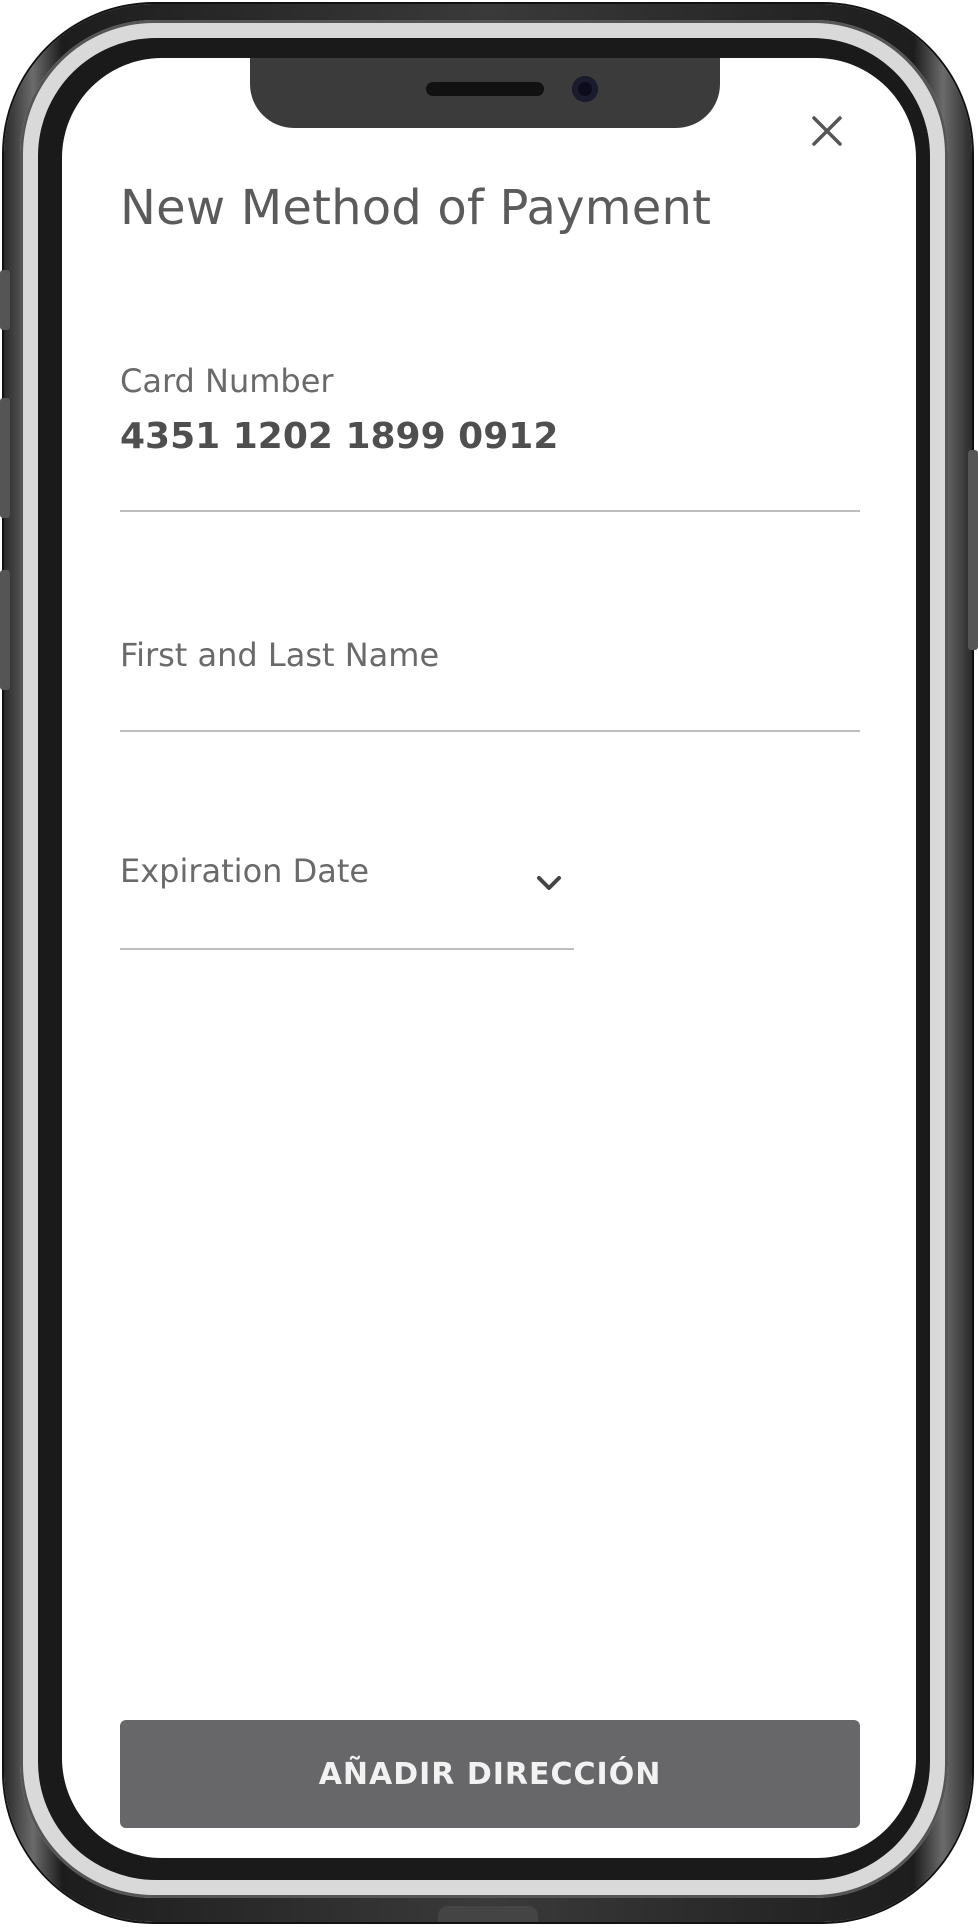 The height and width of the screenshot is (1928, 978). What do you see at coordinates (347, 901) in the screenshot?
I see `expiration-date-select: Expiration Date` at bounding box center [347, 901].